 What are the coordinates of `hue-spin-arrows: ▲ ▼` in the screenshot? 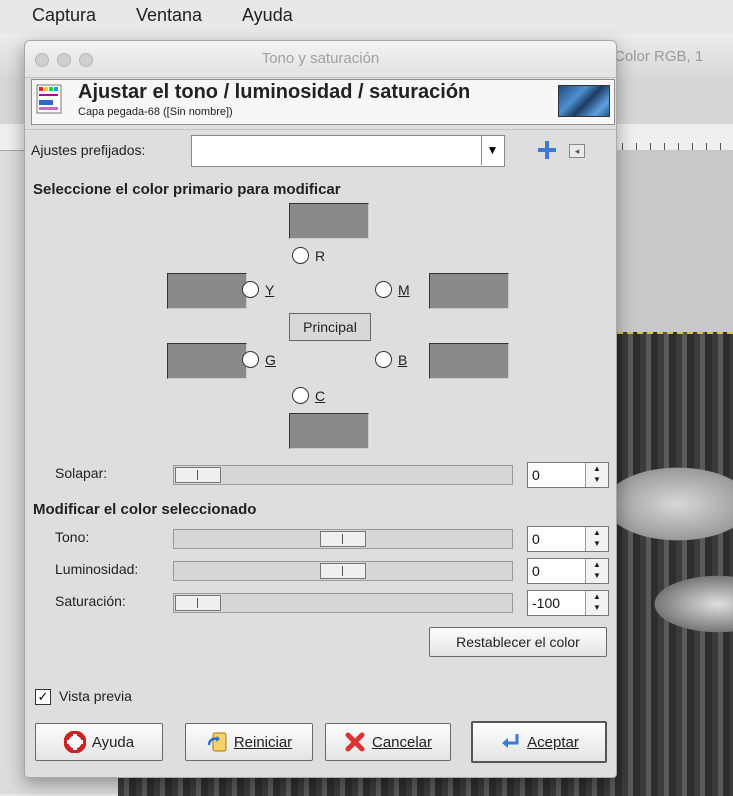 It's located at (596, 539).